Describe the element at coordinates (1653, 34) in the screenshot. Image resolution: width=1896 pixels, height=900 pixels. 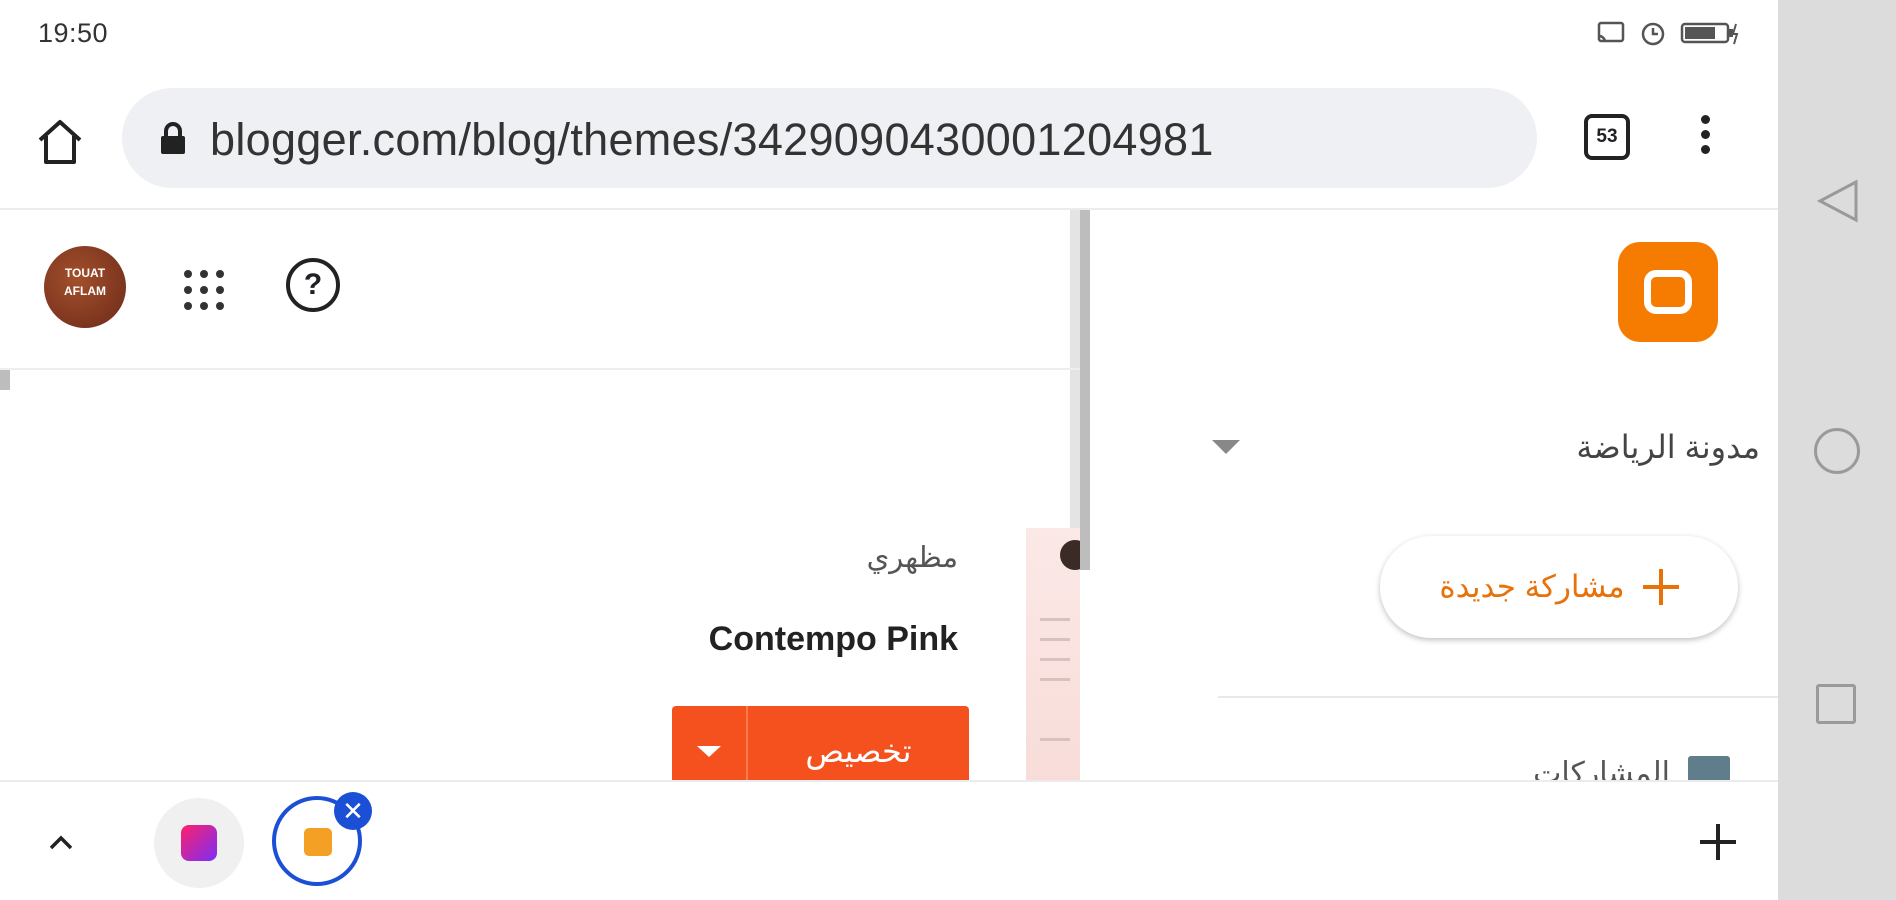
I see `alarm-icon` at that location.